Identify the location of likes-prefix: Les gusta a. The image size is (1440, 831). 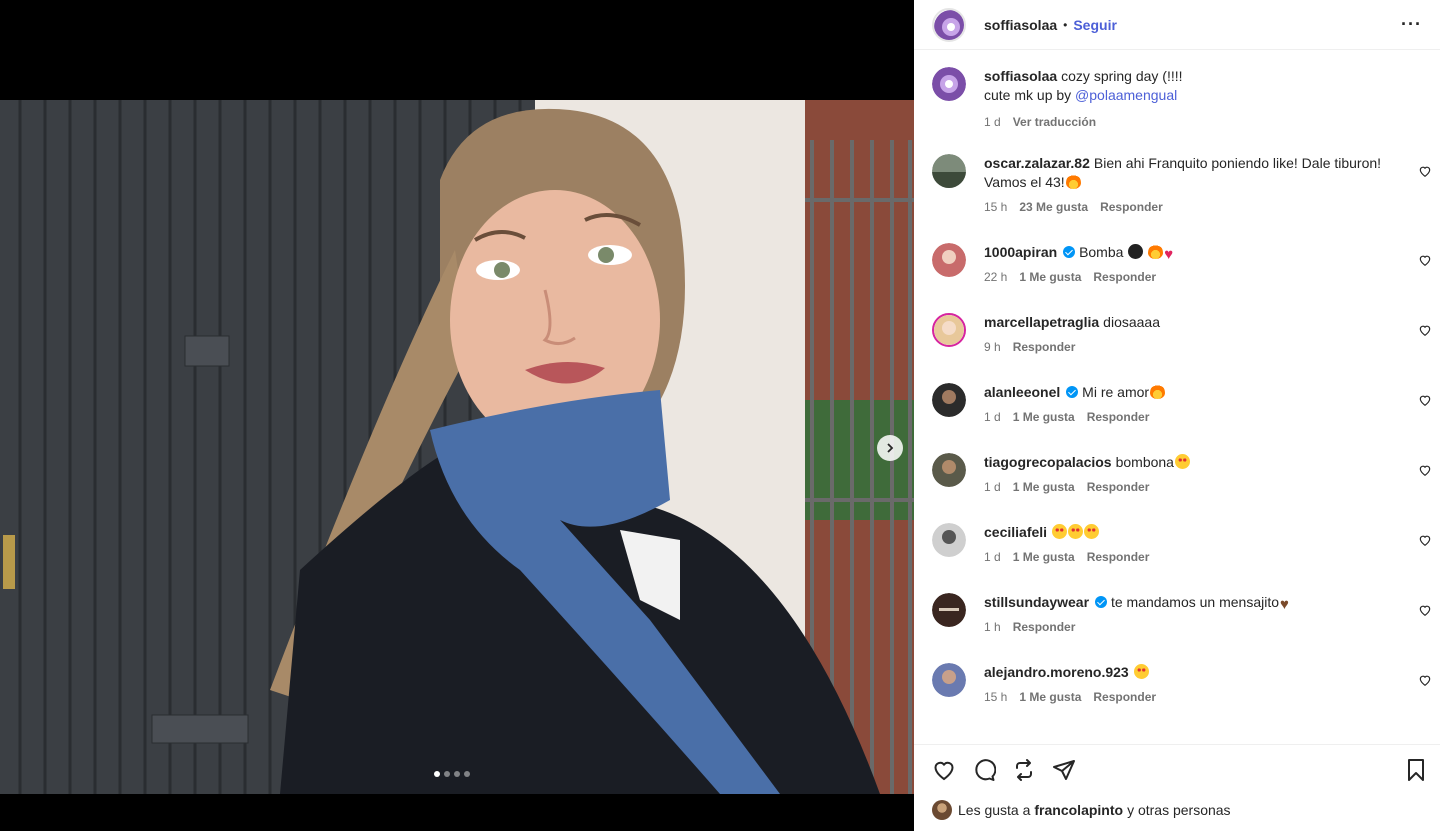
(994, 810).